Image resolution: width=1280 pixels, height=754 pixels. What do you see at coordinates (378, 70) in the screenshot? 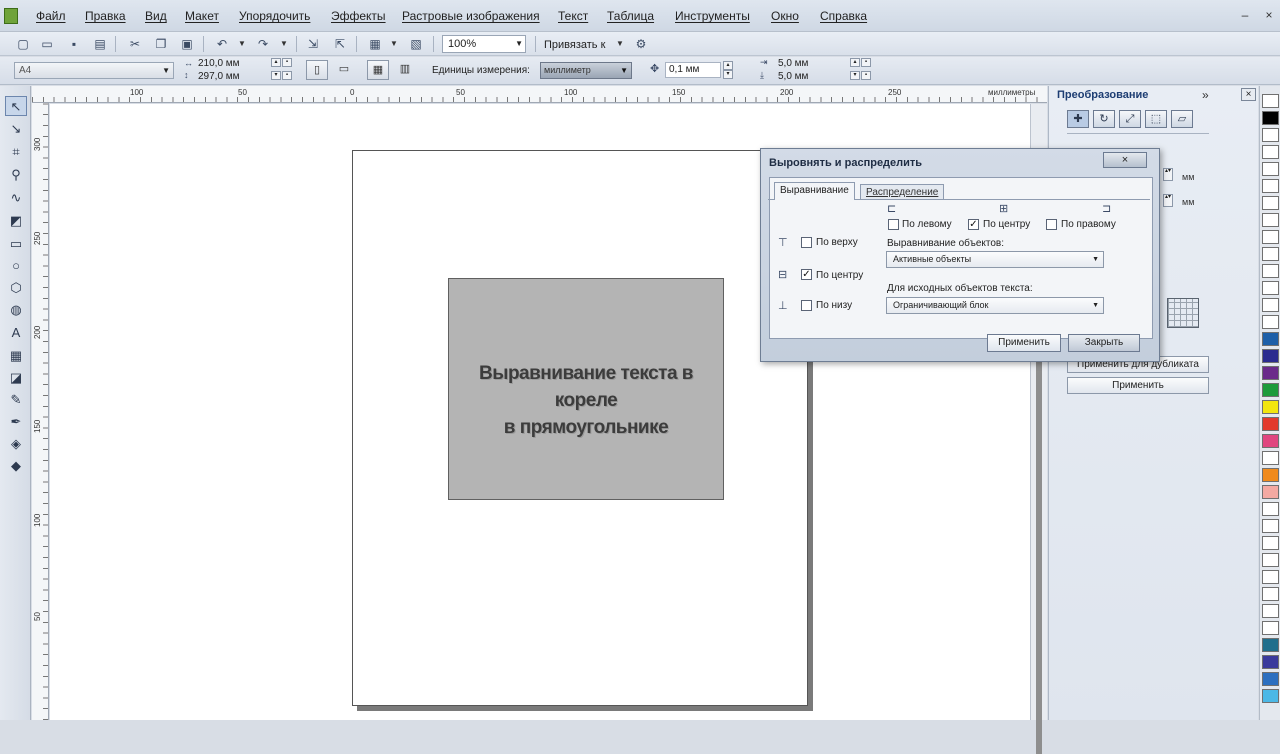
I see `all-pages-button: ▦` at bounding box center [378, 70].